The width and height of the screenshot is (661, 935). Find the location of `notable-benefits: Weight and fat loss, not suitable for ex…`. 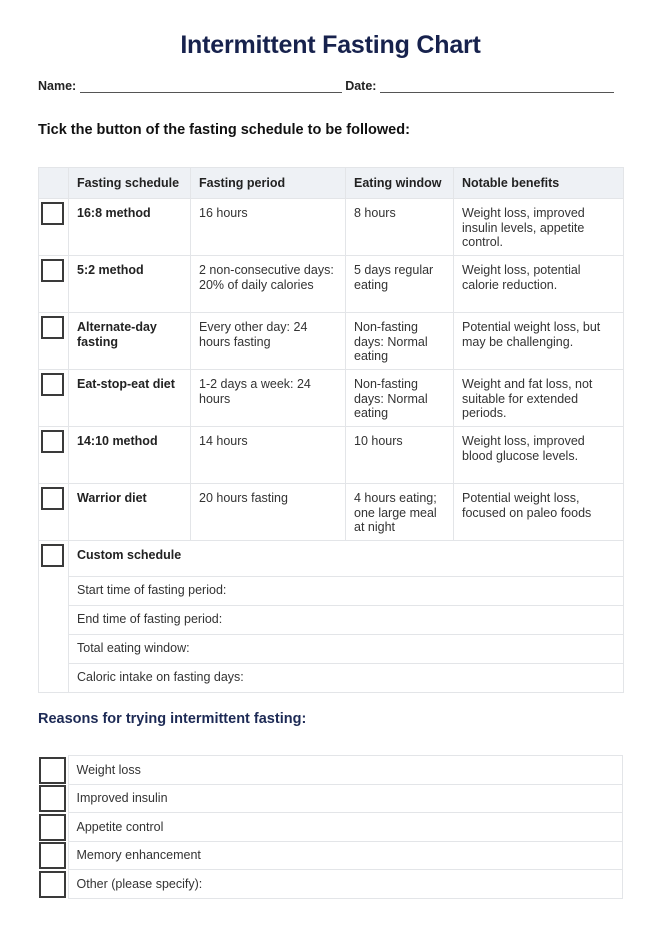

notable-benefits: Weight and fat loss, not suitable for ex… is located at coordinates (538, 398).